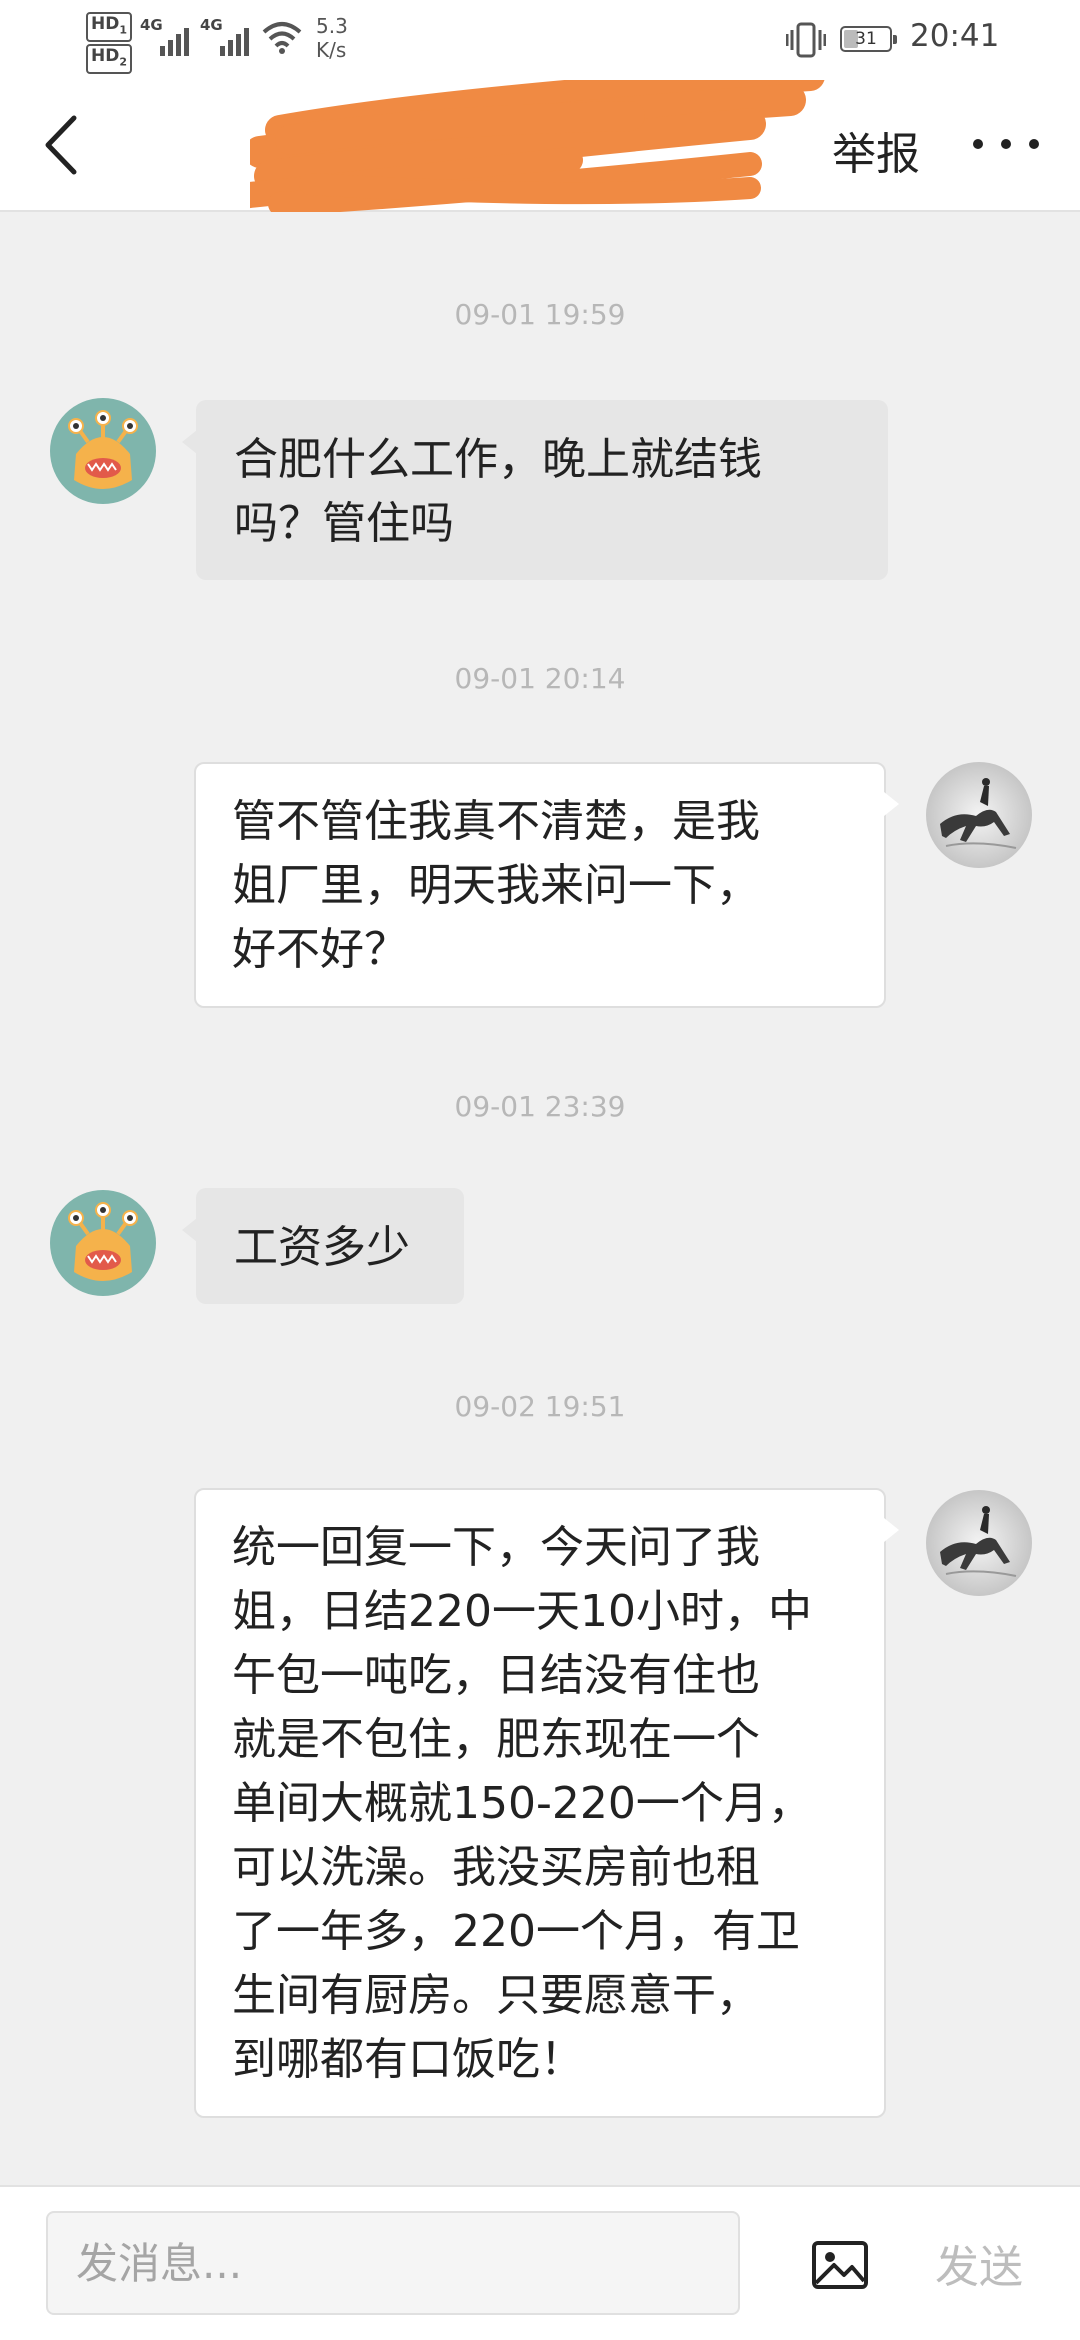 The image size is (1080, 2340). Describe the element at coordinates (496, 1739) in the screenshot. I see `message-line: 就是不包住，肥东现在一个` at that location.